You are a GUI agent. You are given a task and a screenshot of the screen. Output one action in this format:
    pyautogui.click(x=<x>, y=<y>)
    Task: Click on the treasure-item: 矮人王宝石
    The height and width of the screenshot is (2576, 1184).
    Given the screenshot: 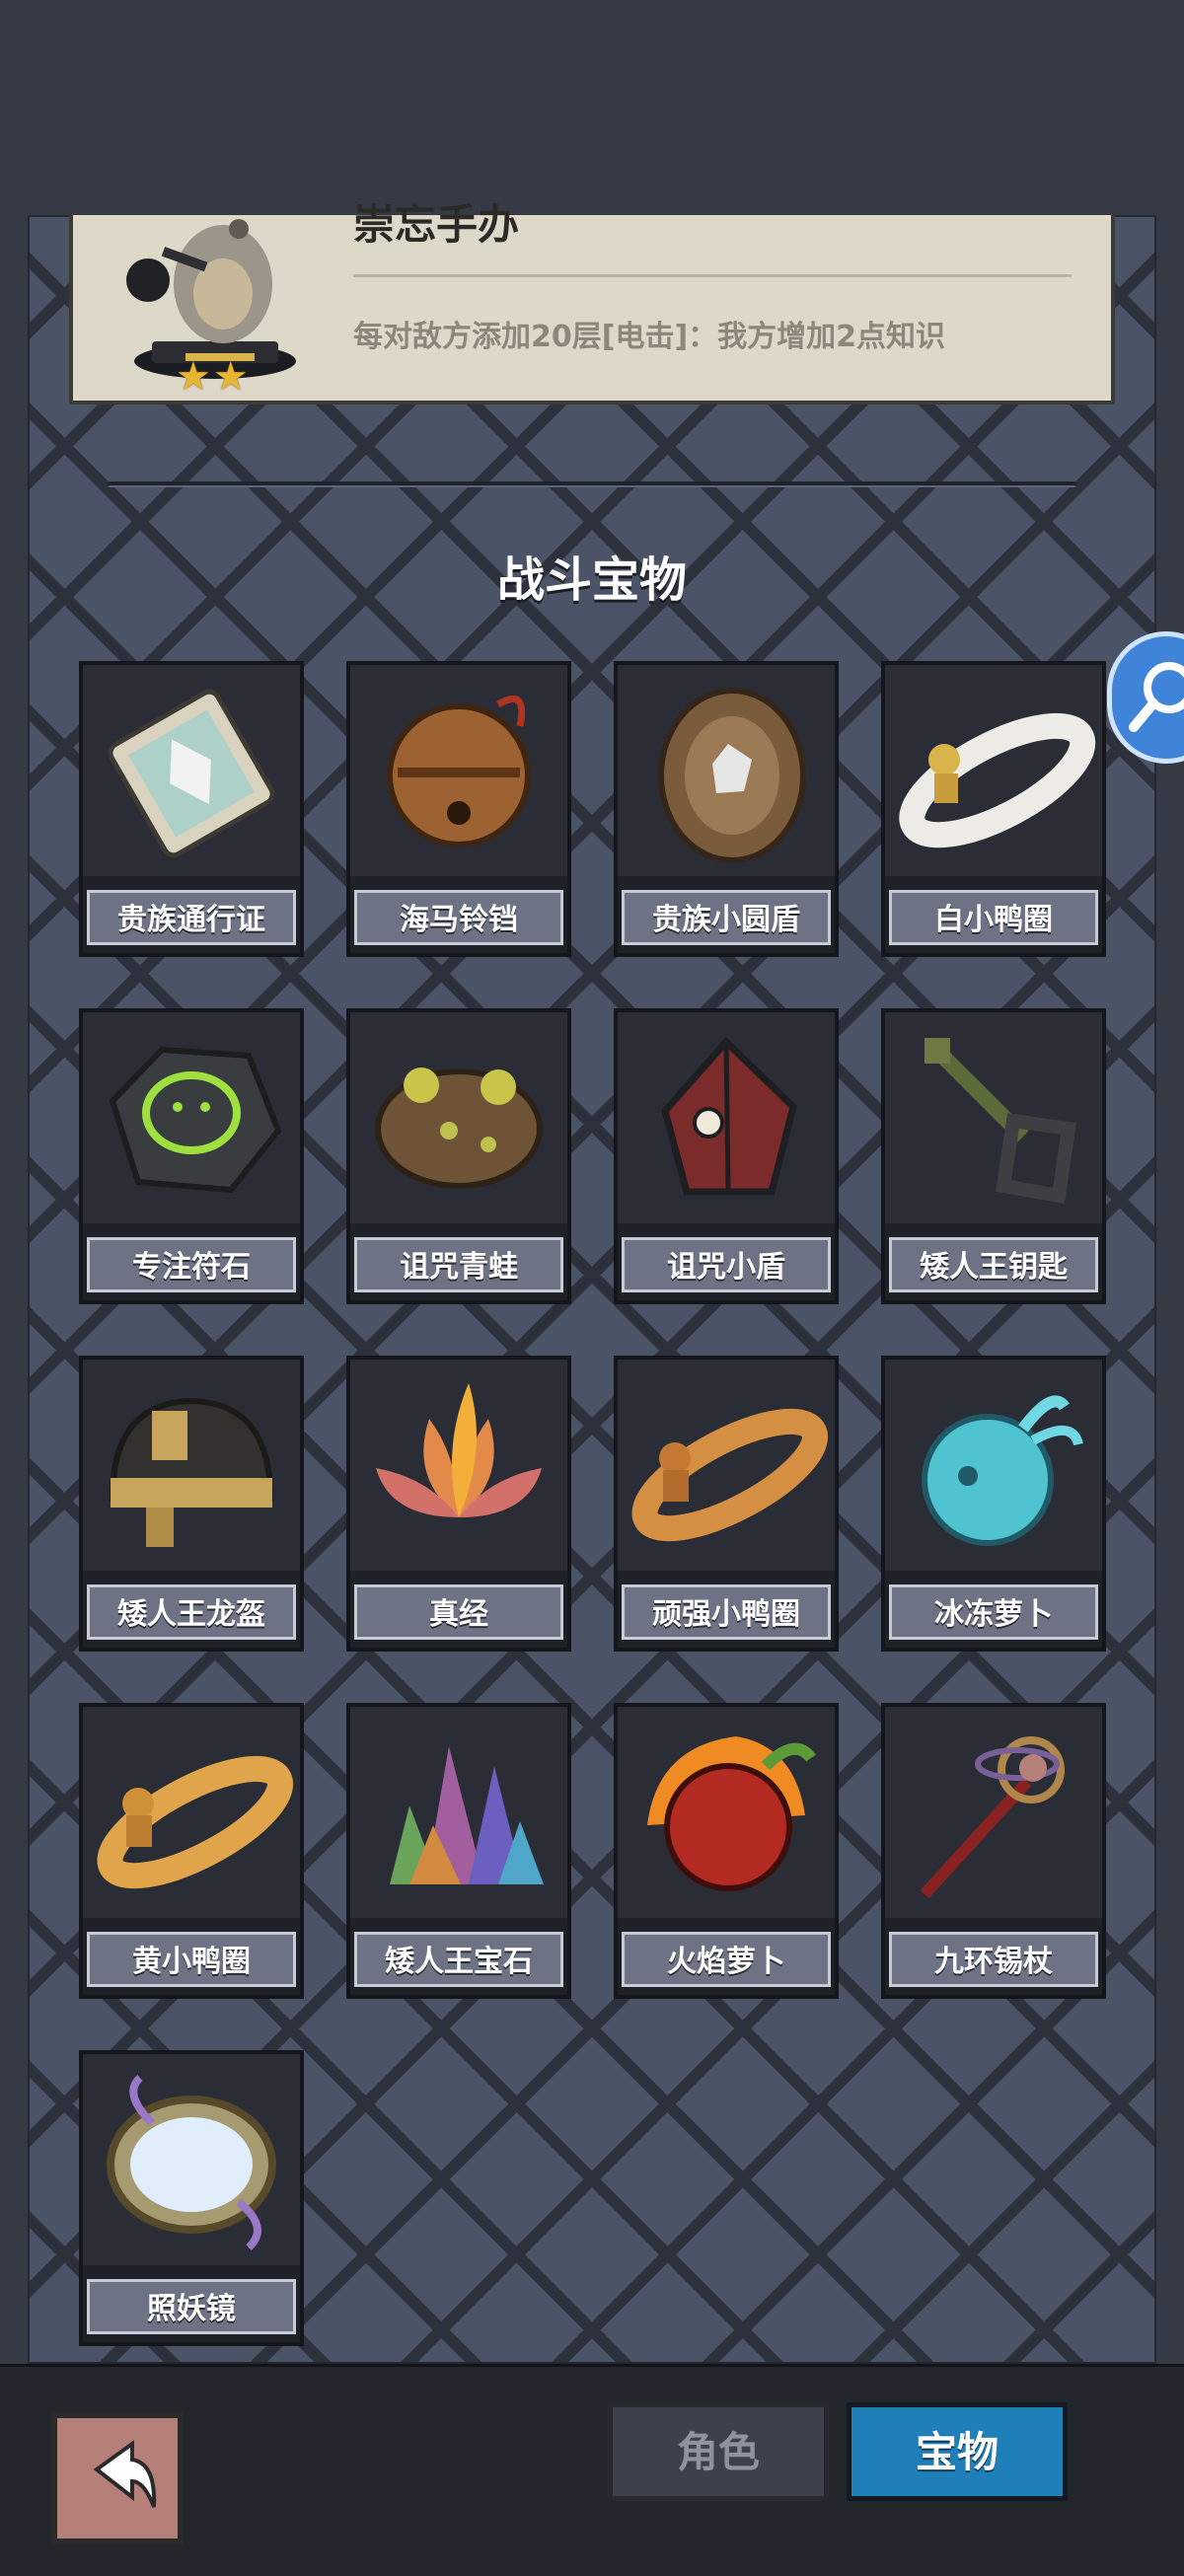 What is the action you would take?
    pyautogui.click(x=459, y=1851)
    